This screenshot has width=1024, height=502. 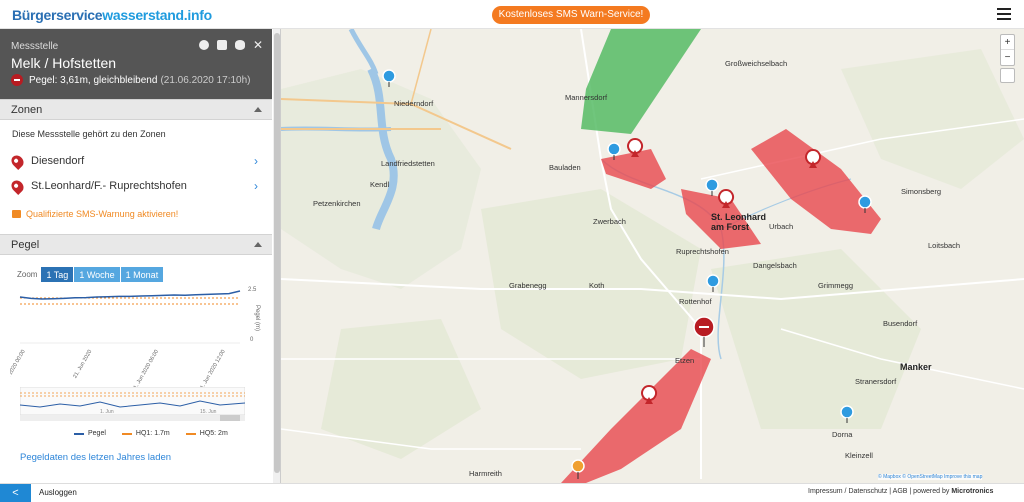 What do you see at coordinates (571, 15) in the screenshot?
I see `sms-warn-service-button: Kostenloses SMS Warn-Service!` at bounding box center [571, 15].